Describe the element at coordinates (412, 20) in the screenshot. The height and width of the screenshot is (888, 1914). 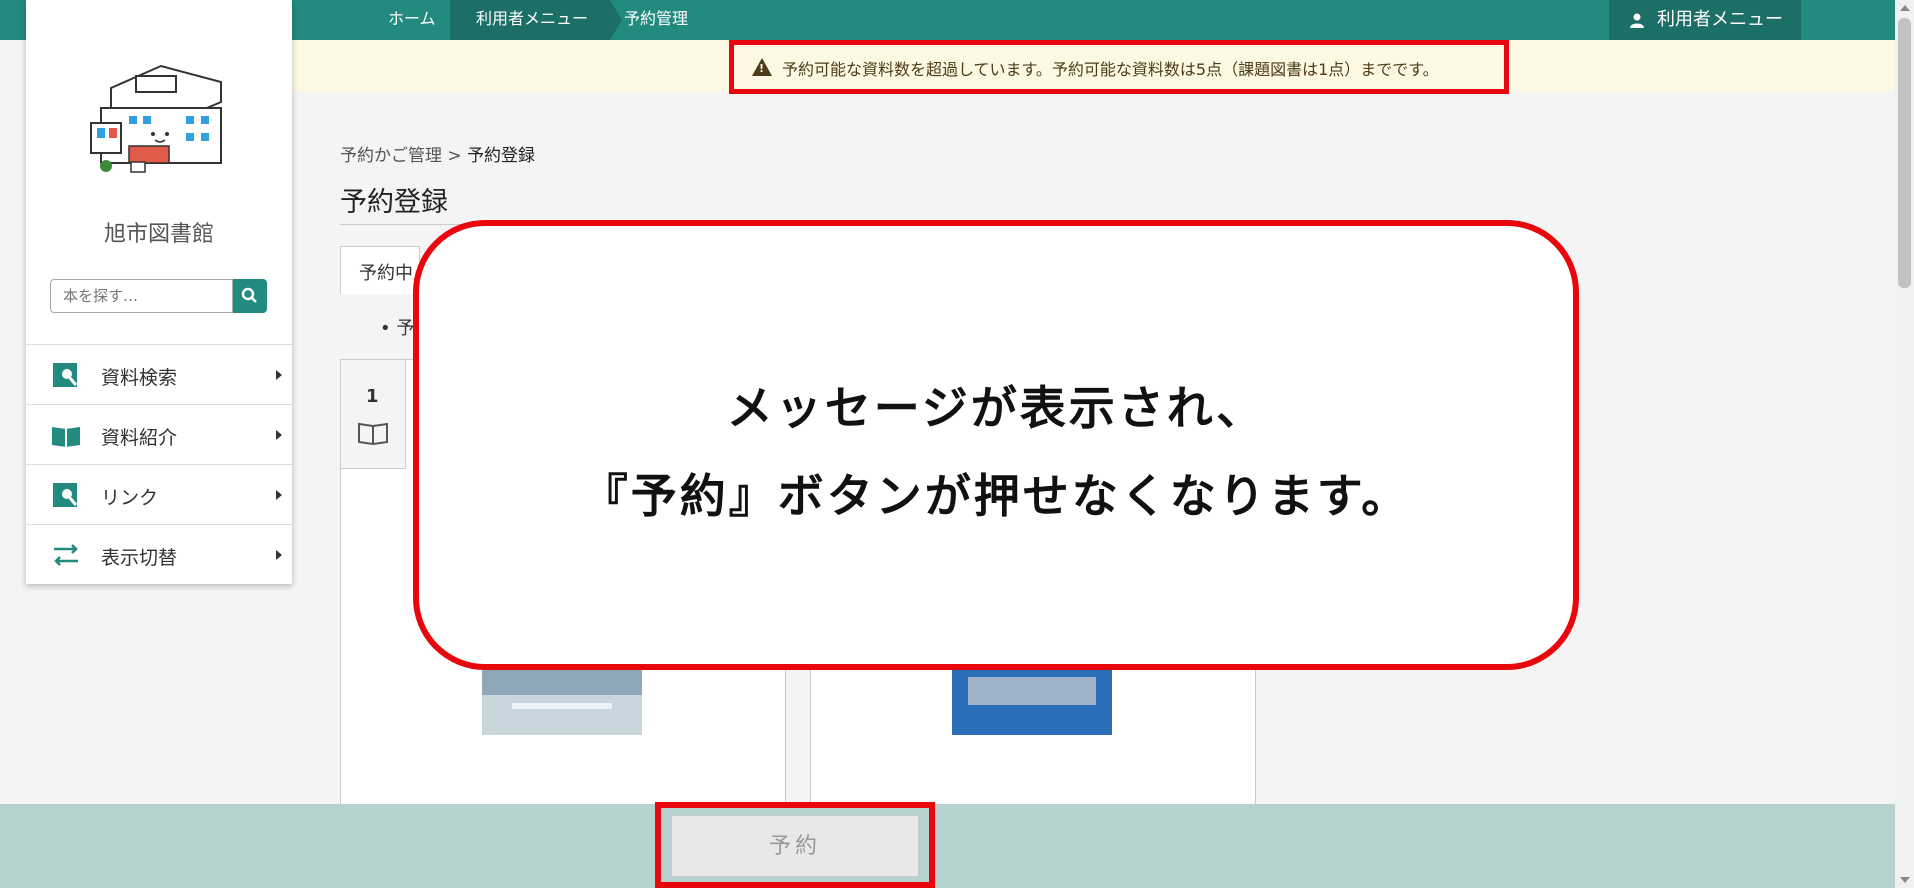
I see `breadcrumb-home: ホーム` at that location.